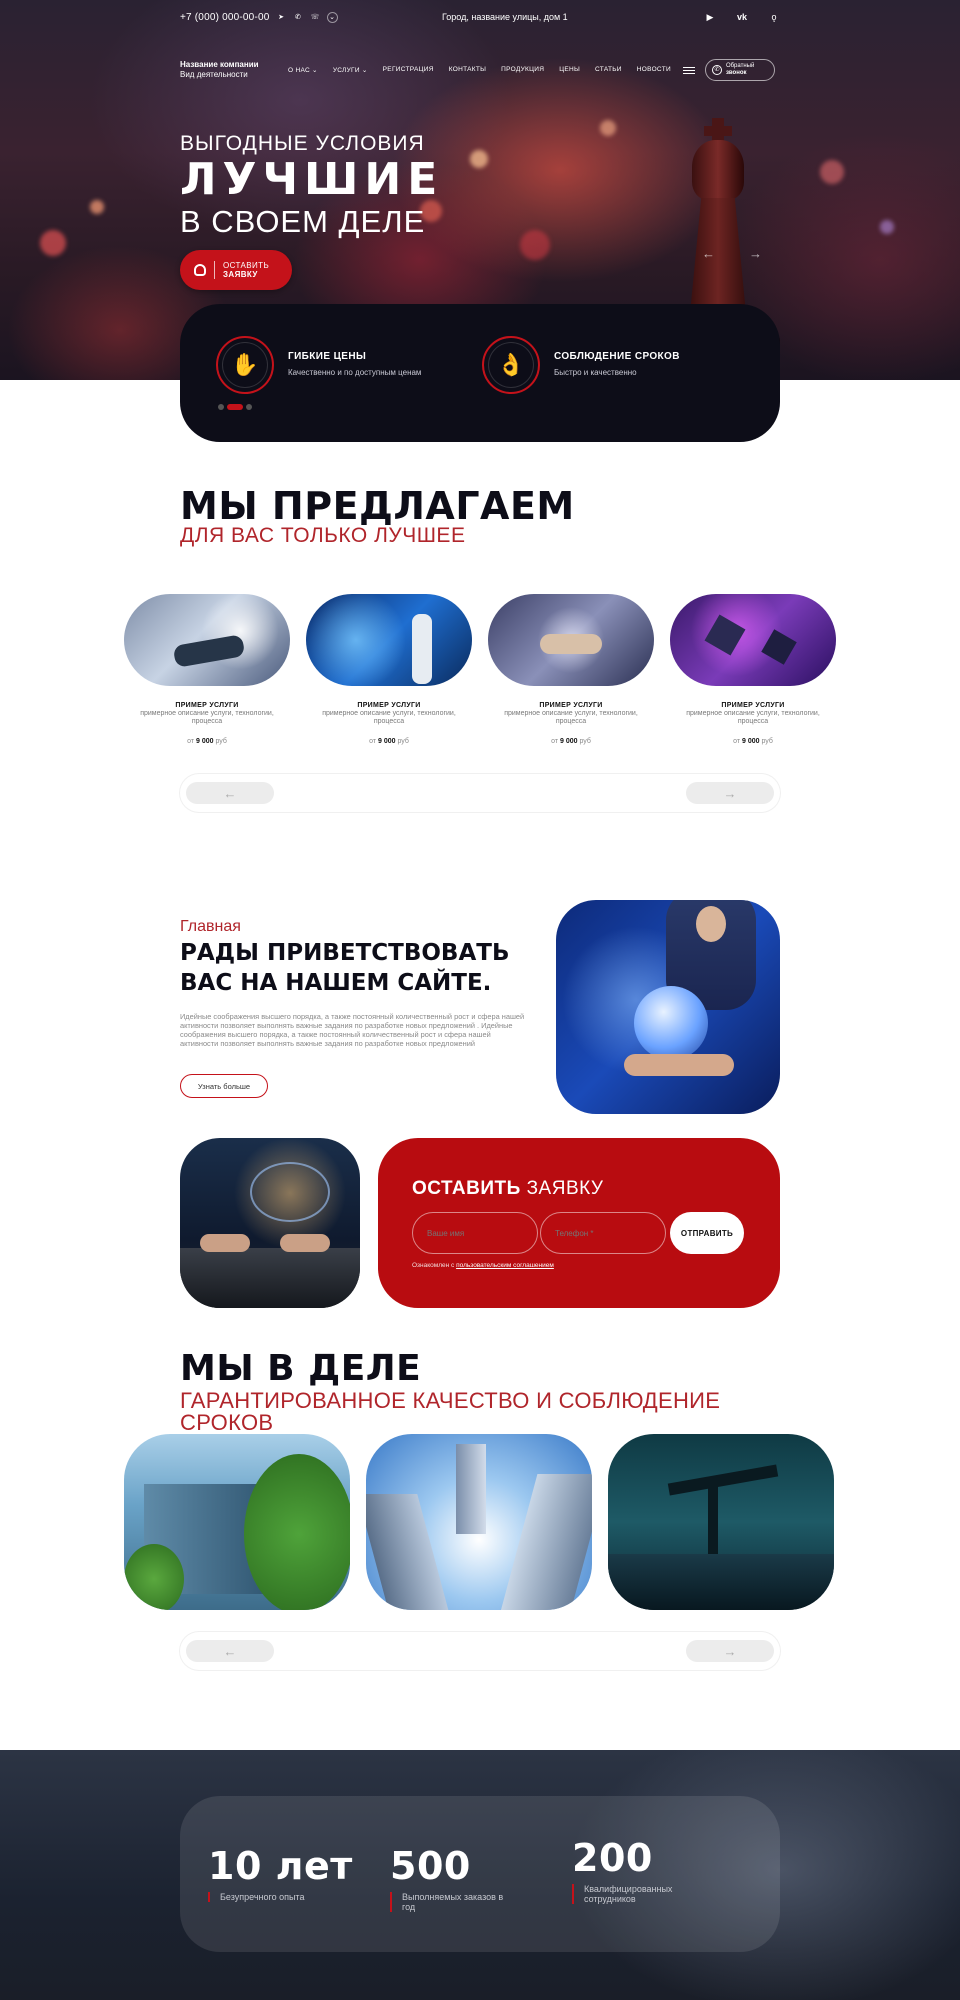 The height and width of the screenshot is (2000, 960). I want to click on businessman-globe-image, so click(668, 1007).